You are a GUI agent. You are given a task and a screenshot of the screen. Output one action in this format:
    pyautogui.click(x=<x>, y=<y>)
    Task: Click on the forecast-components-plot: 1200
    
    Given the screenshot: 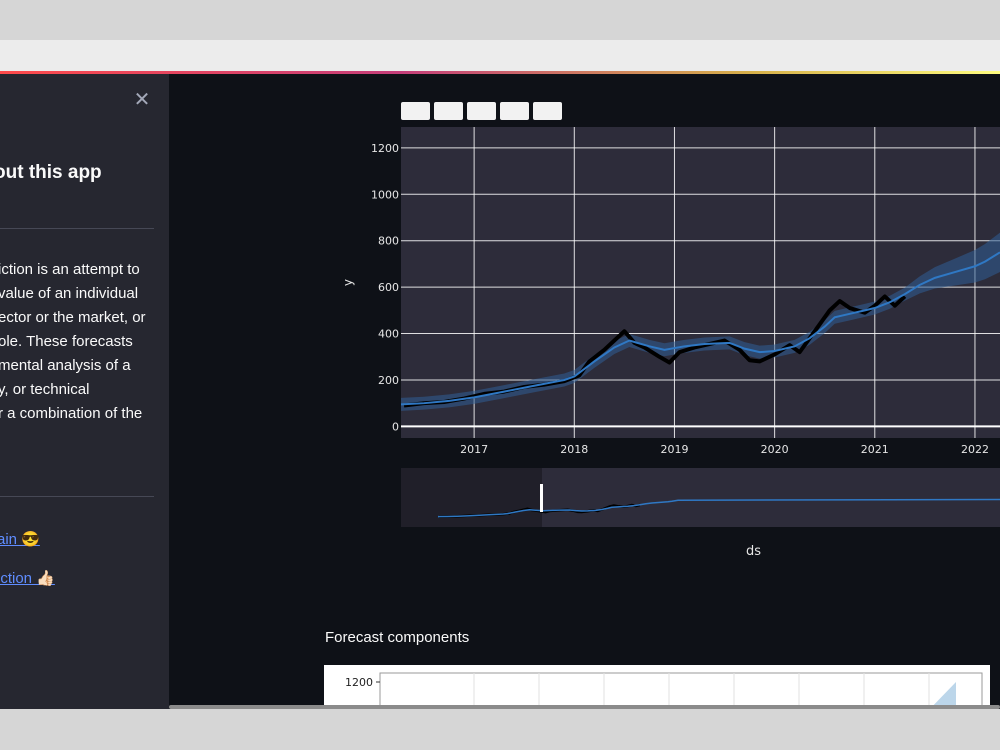 What is the action you would take?
    pyautogui.click(x=657, y=687)
    